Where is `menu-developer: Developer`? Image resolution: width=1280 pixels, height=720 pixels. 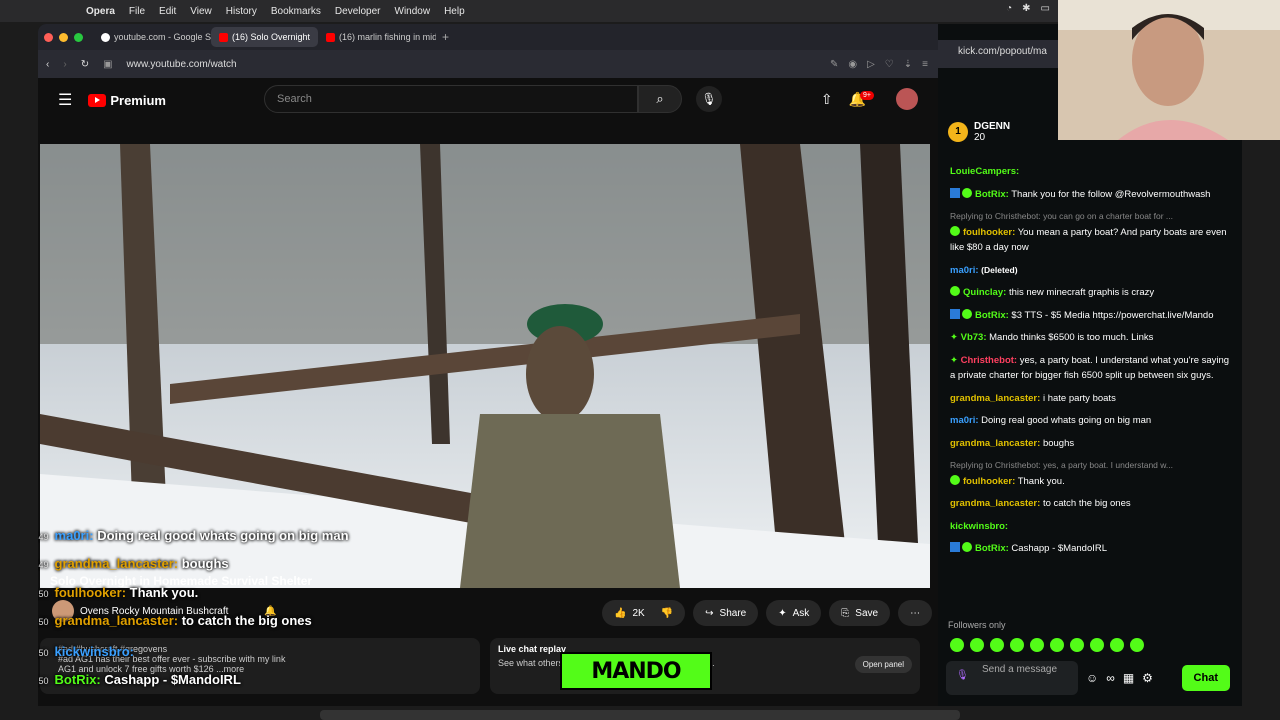
menu-developer: Developer is located at coordinates (358, 11).